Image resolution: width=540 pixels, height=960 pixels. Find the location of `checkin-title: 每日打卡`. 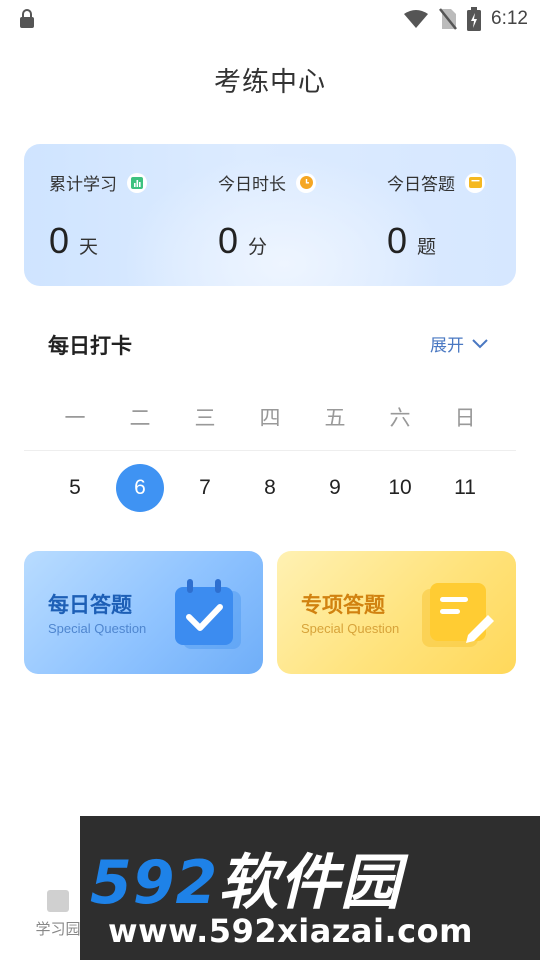

checkin-title: 每日打卡 is located at coordinates (90, 346).